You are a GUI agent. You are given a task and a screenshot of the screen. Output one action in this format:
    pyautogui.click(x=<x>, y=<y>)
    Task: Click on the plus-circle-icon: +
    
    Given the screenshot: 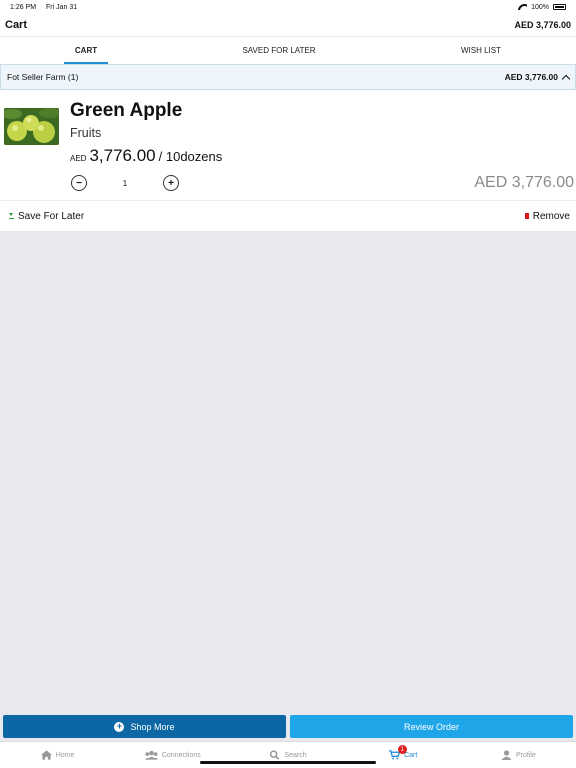 What is the action you would take?
    pyautogui.click(x=119, y=726)
    